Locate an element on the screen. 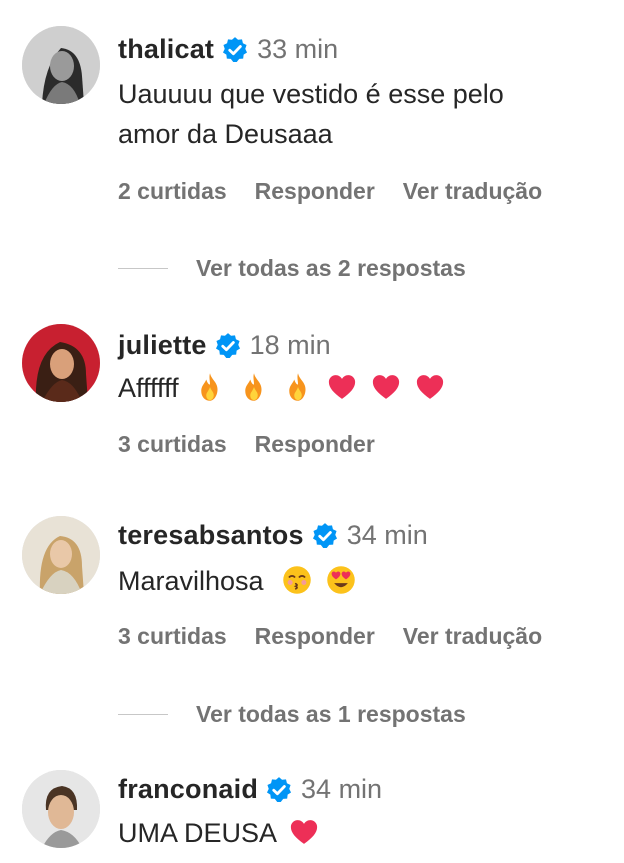 The height and width of the screenshot is (863, 624). avatar-thalicat is located at coordinates (61, 65).